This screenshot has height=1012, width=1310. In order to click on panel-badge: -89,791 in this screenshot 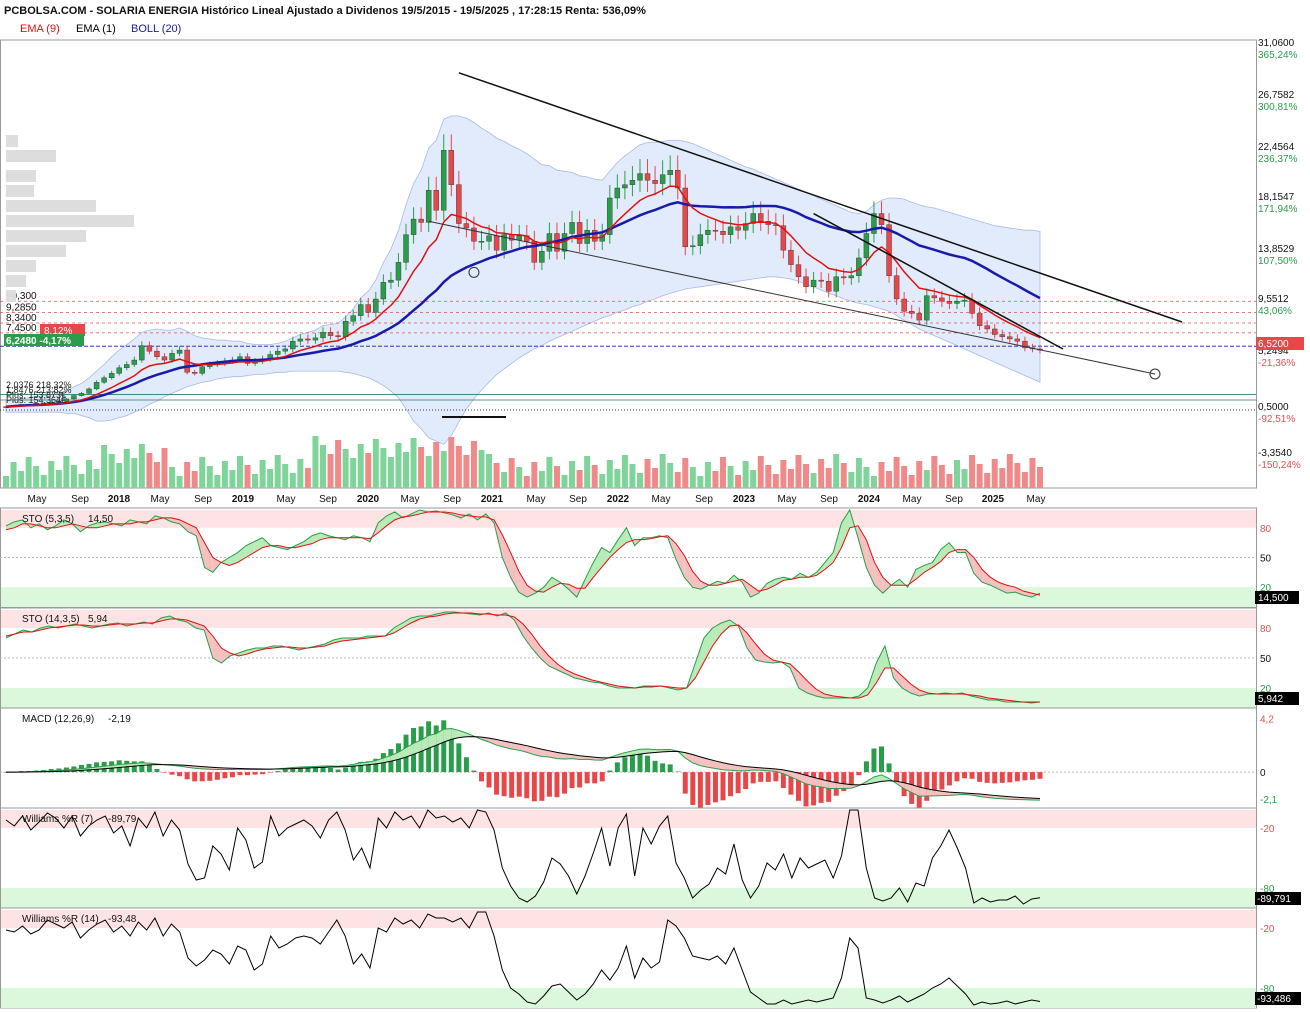, I will do `click(1274, 899)`.